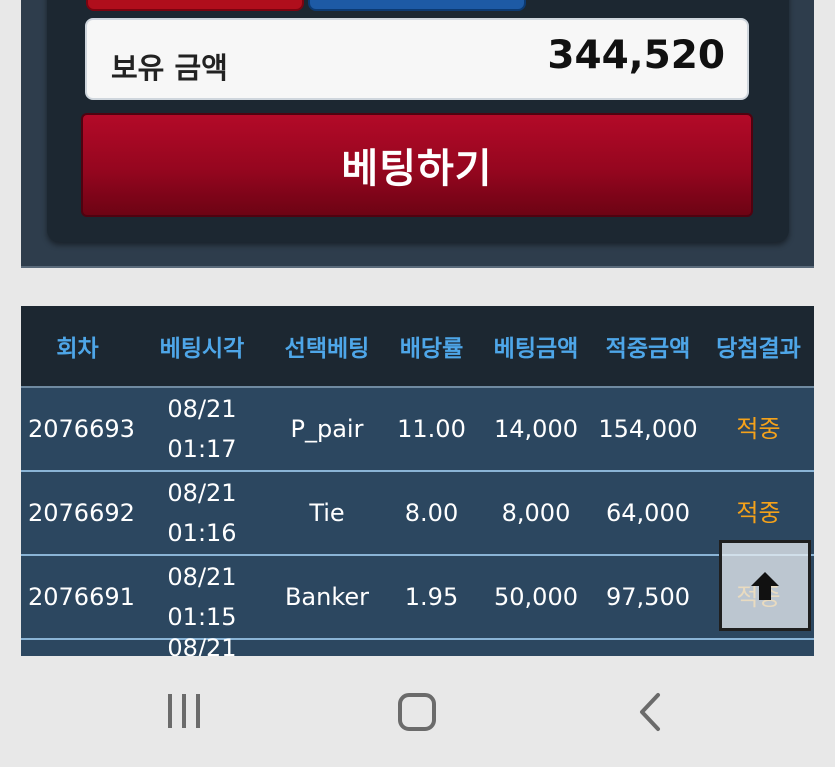  I want to click on arrow-up-icon, so click(765, 585).